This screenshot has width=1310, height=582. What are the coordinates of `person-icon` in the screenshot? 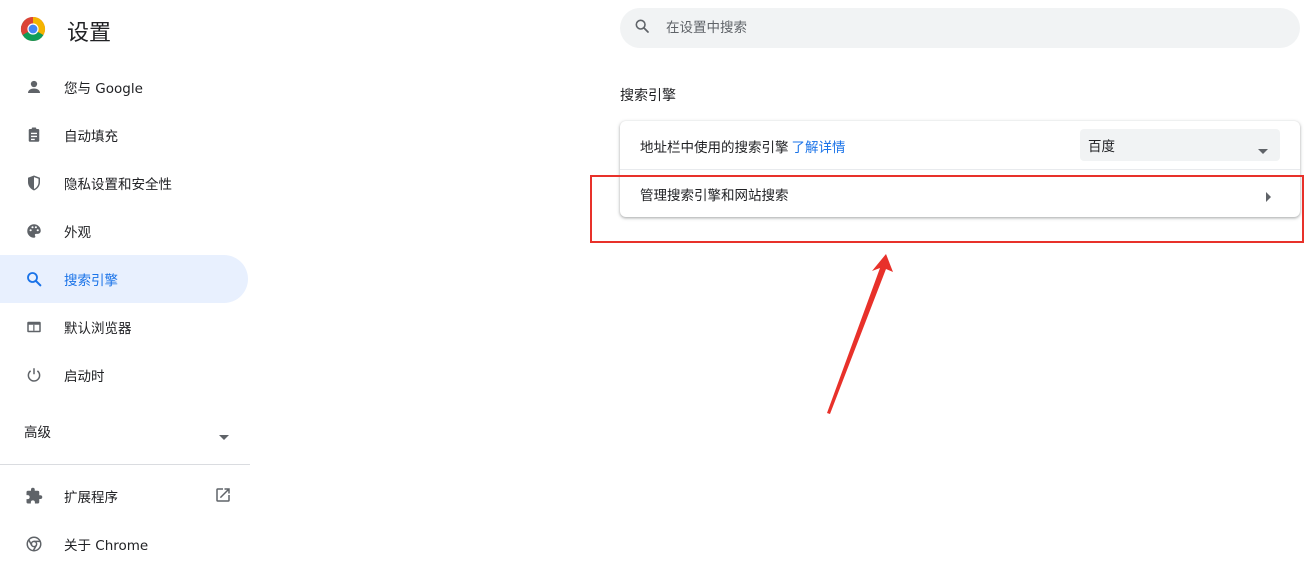 It's located at (34, 87).